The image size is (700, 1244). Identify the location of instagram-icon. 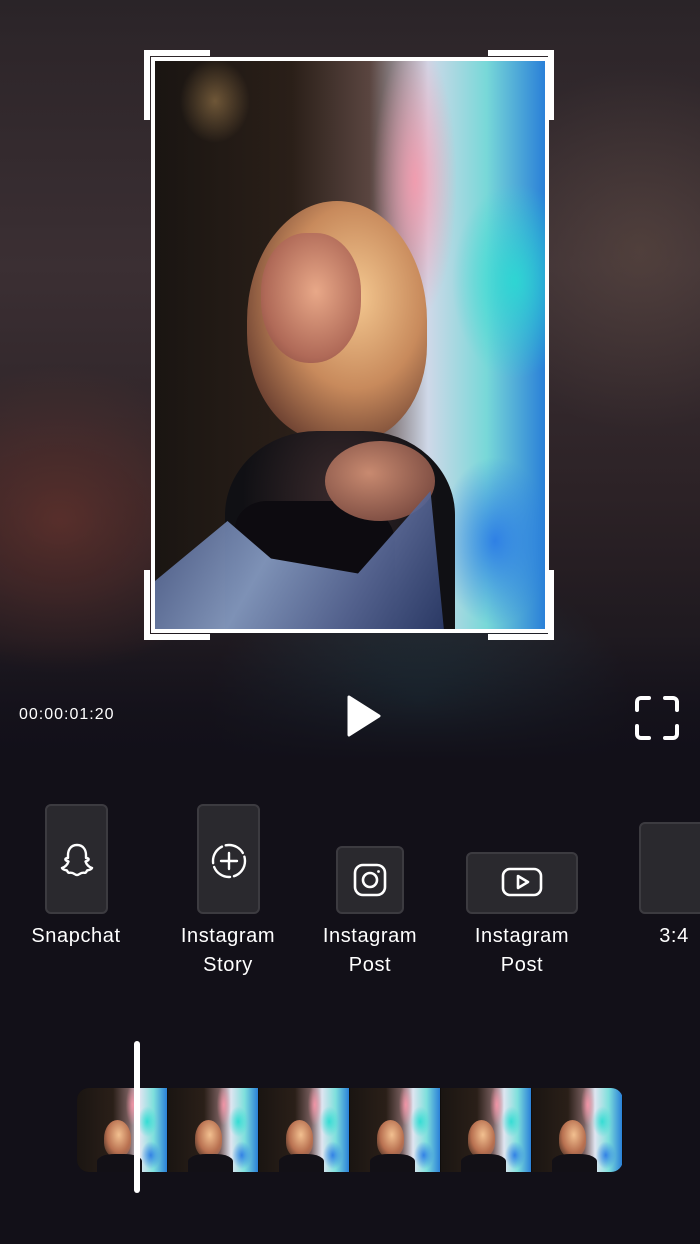
(370, 880).